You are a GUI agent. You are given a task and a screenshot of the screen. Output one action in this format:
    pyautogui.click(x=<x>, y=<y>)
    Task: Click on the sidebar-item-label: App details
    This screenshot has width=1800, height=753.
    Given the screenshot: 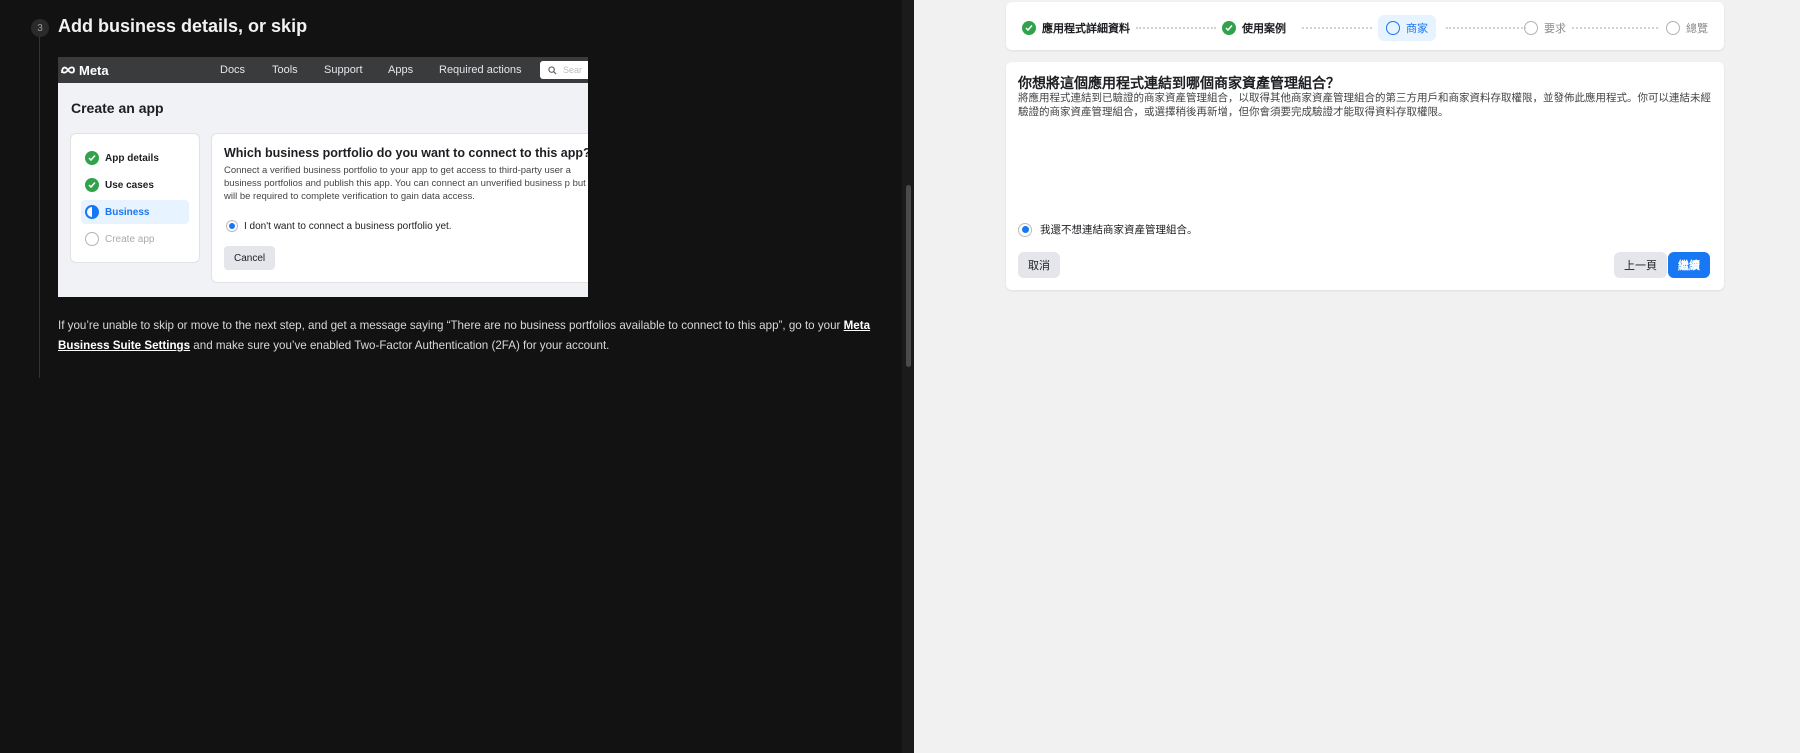 What is the action you would take?
    pyautogui.click(x=132, y=158)
    